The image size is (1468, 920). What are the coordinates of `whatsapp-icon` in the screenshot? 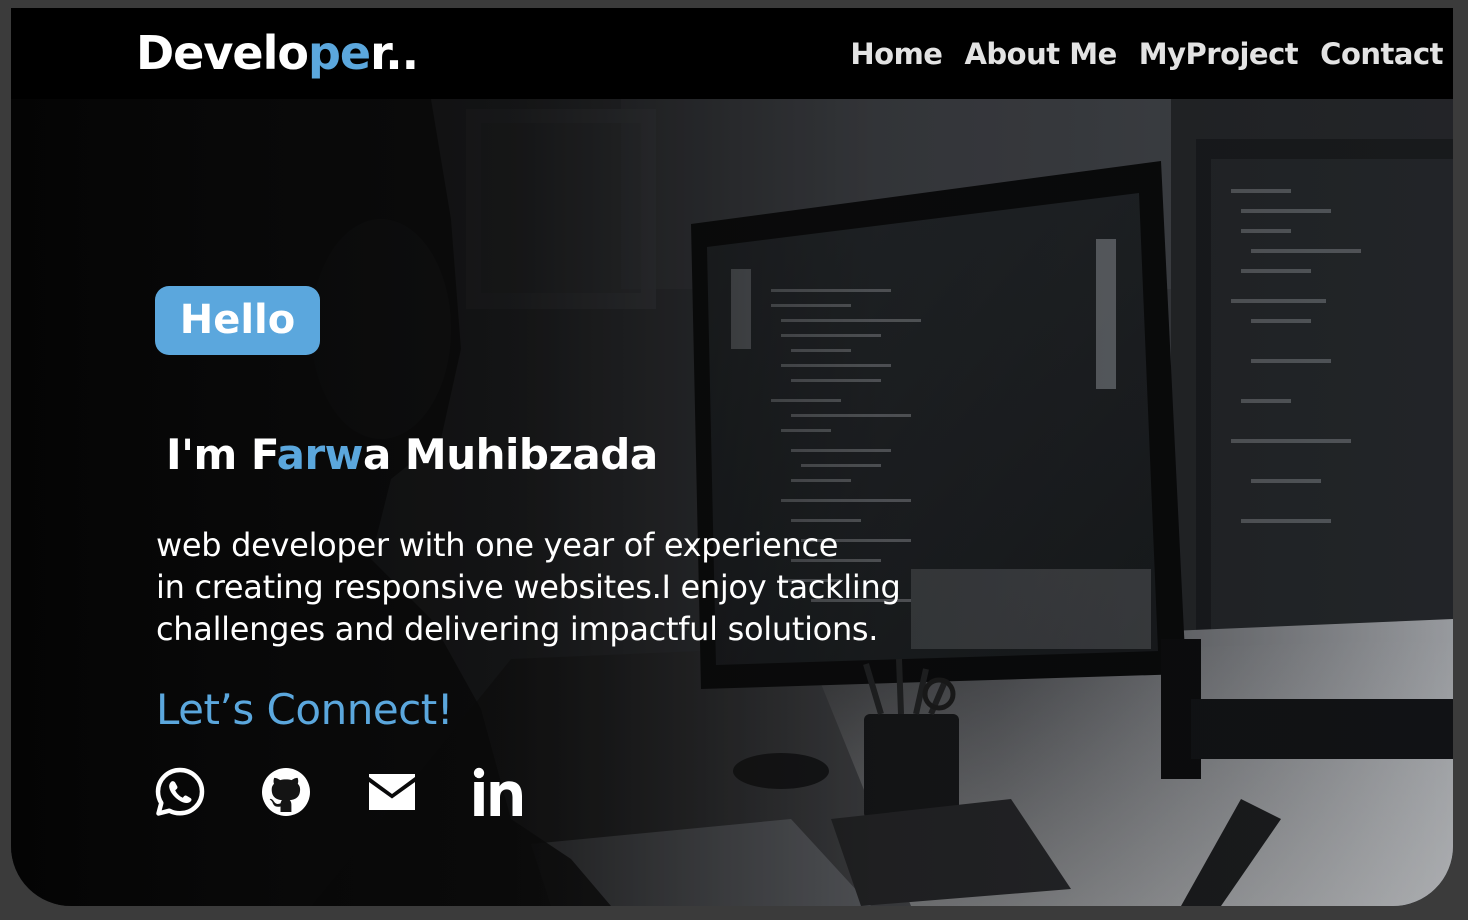 It's located at (180, 792).